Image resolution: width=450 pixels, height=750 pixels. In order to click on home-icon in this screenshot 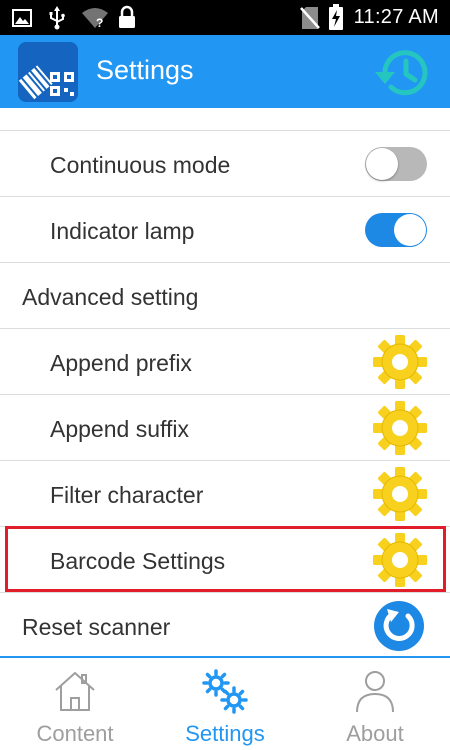, I will do `click(75, 691)`.